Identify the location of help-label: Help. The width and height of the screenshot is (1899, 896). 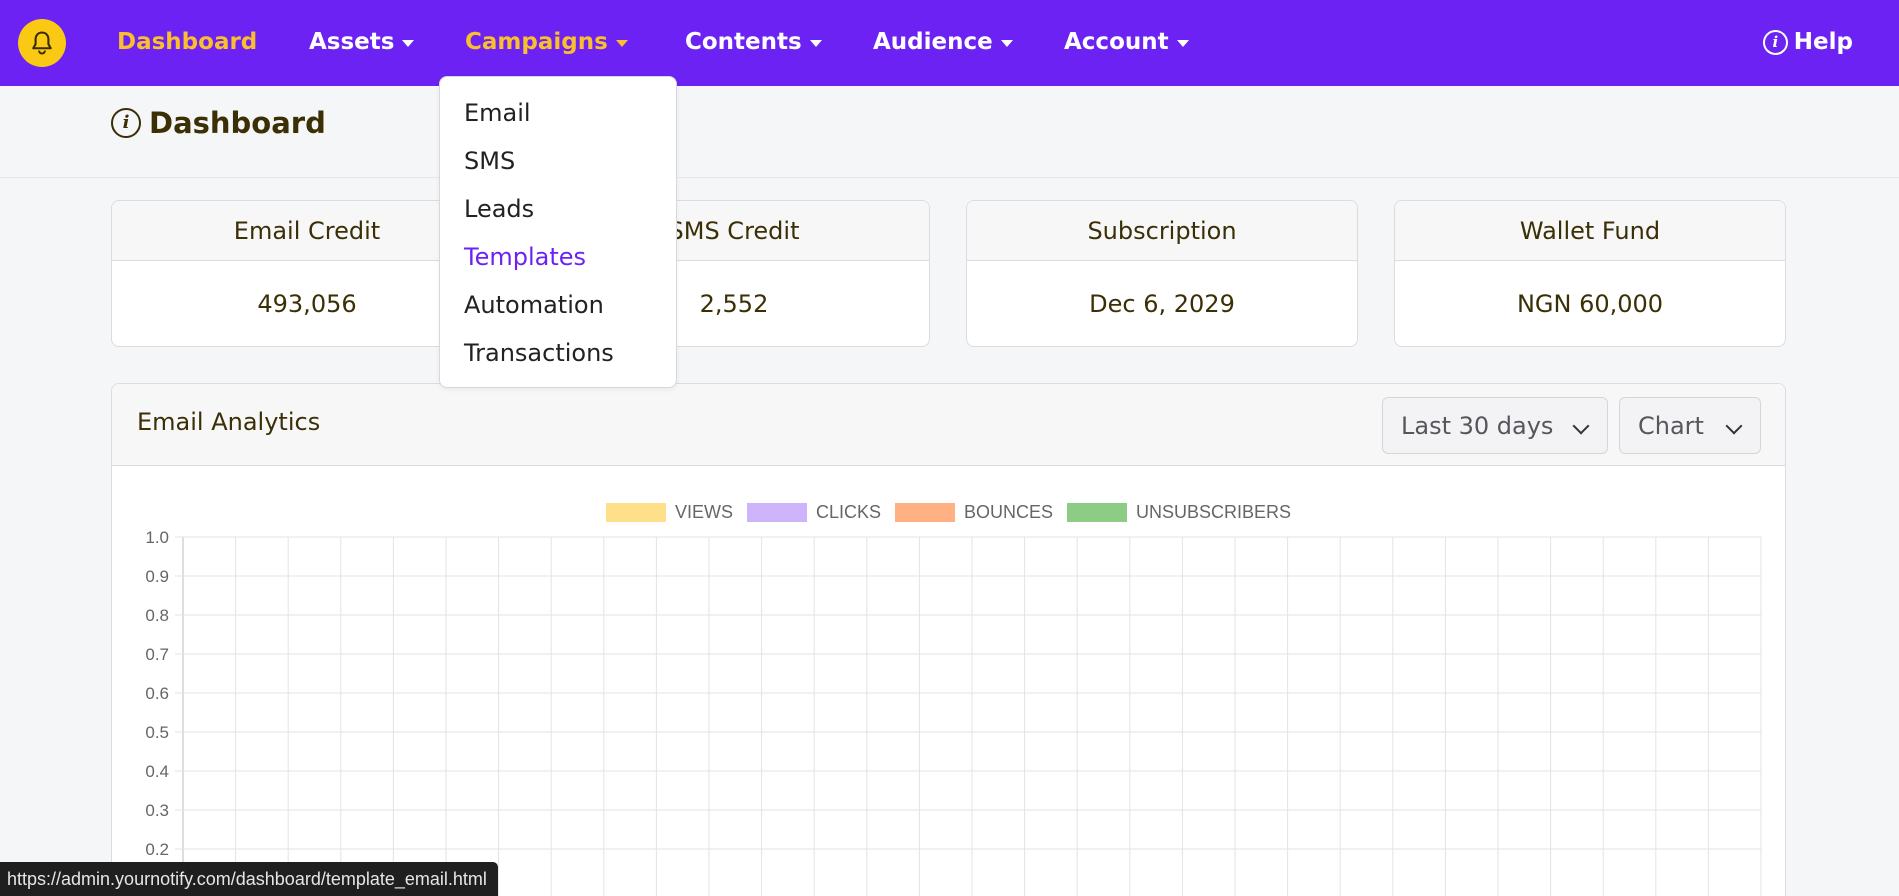
(1823, 42).